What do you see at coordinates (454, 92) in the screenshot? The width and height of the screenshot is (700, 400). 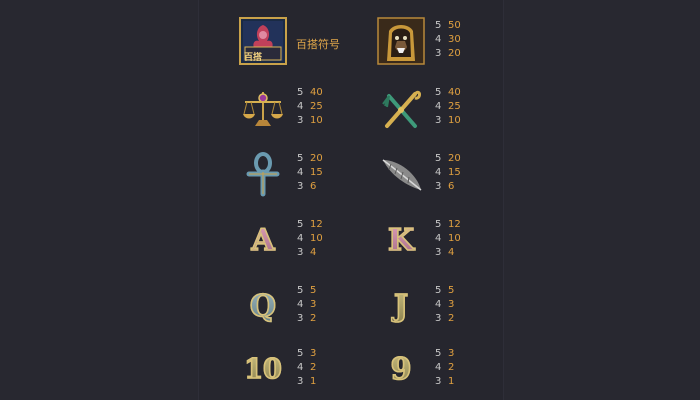 I see `payout-value: 40` at bounding box center [454, 92].